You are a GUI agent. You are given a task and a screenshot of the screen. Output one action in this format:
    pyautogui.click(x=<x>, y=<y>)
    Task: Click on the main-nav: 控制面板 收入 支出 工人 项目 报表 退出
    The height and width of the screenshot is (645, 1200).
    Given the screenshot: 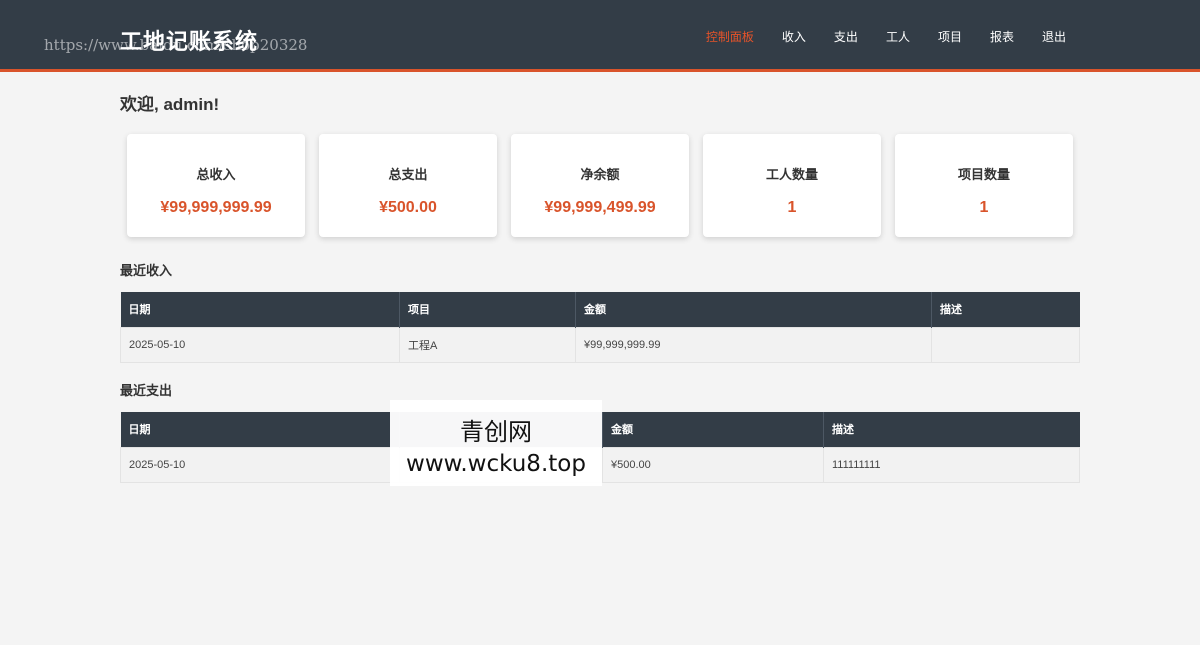 What is the action you would take?
    pyautogui.click(x=872, y=36)
    